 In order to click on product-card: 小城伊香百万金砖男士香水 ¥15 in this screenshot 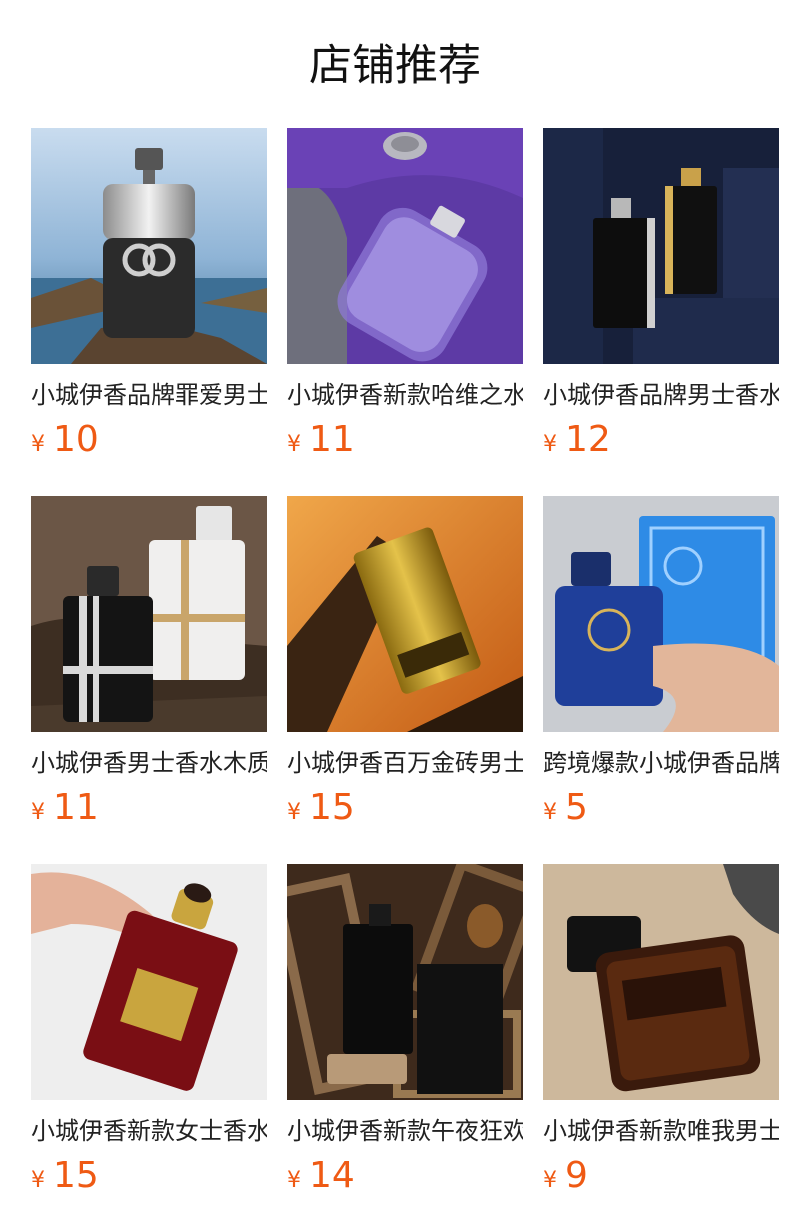, I will do `click(405, 662)`.